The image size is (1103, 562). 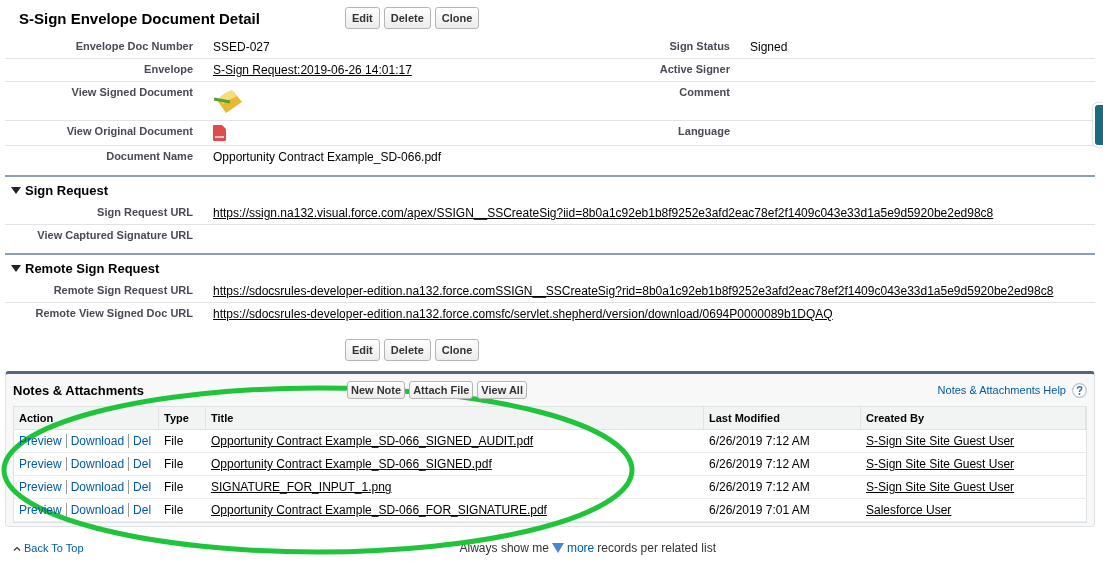 What do you see at coordinates (150, 156) in the screenshot?
I see `field-label: Document Name` at bounding box center [150, 156].